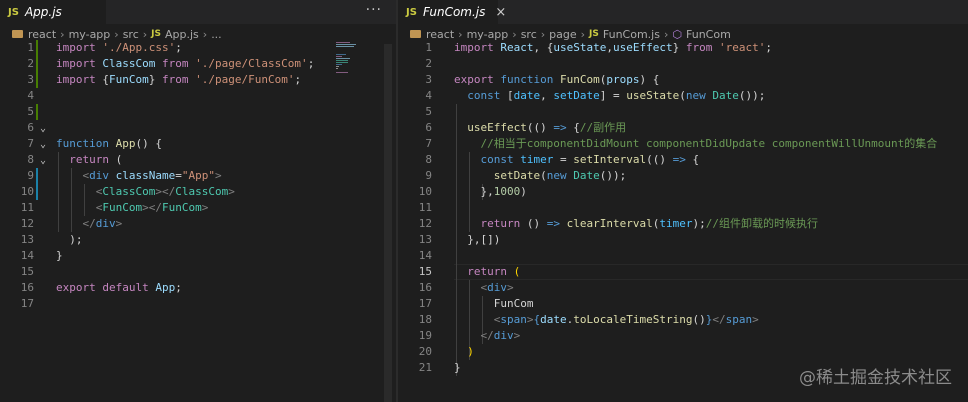 This screenshot has width=968, height=402. Describe the element at coordinates (457, 368) in the screenshot. I see `code-text: }` at that location.